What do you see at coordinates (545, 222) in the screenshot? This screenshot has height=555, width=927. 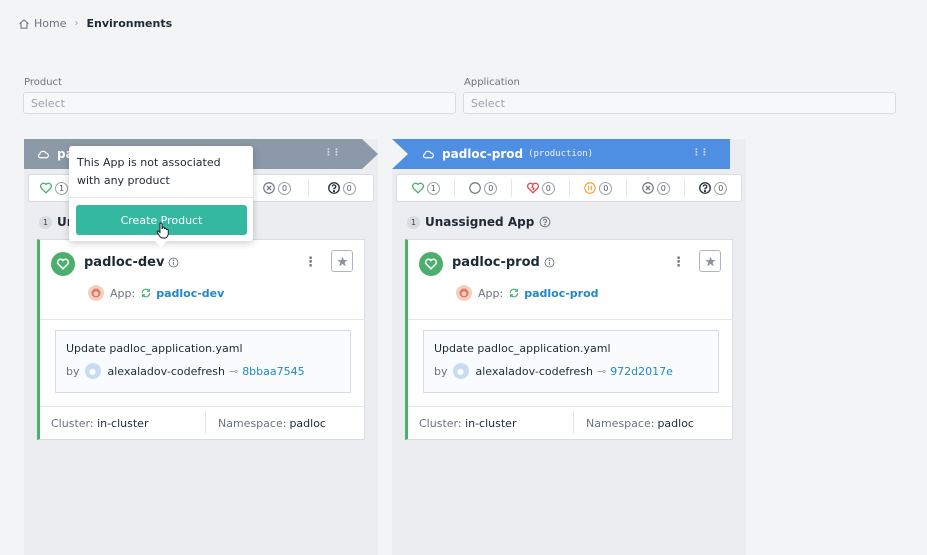 I see `help-icon` at bounding box center [545, 222].